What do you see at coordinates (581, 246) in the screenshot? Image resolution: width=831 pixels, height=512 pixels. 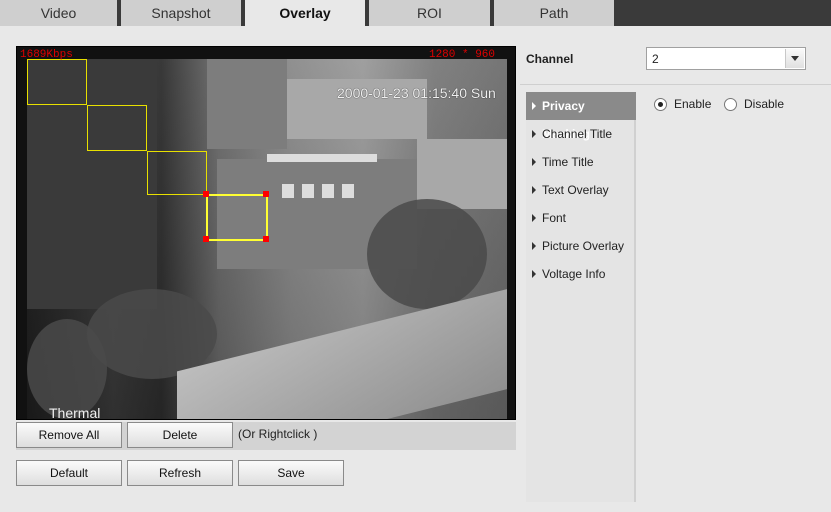 I see `menu-item-picture-overlay: Picture Overlay` at bounding box center [581, 246].